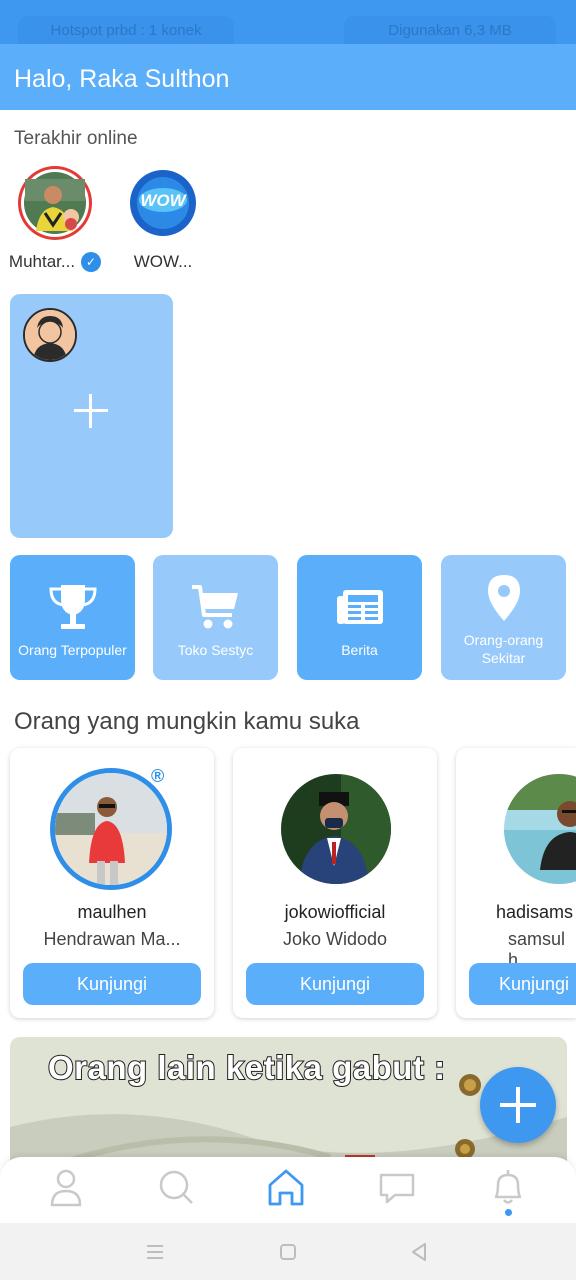  What do you see at coordinates (187, 721) in the screenshot?
I see `suggestions-label: Orang yang mungkin kamu suka` at bounding box center [187, 721].